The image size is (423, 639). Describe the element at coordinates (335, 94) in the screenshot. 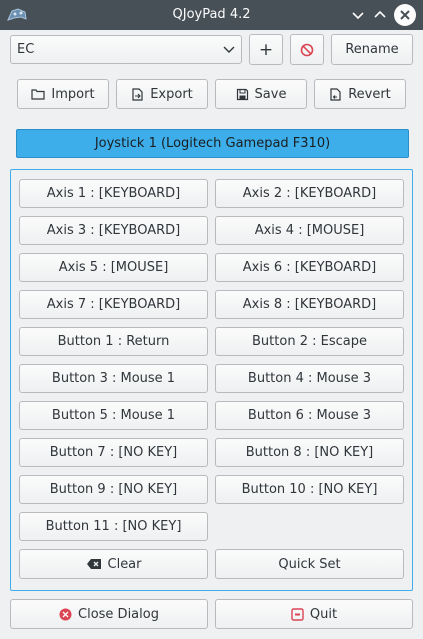

I see `revert-document-icon` at that location.